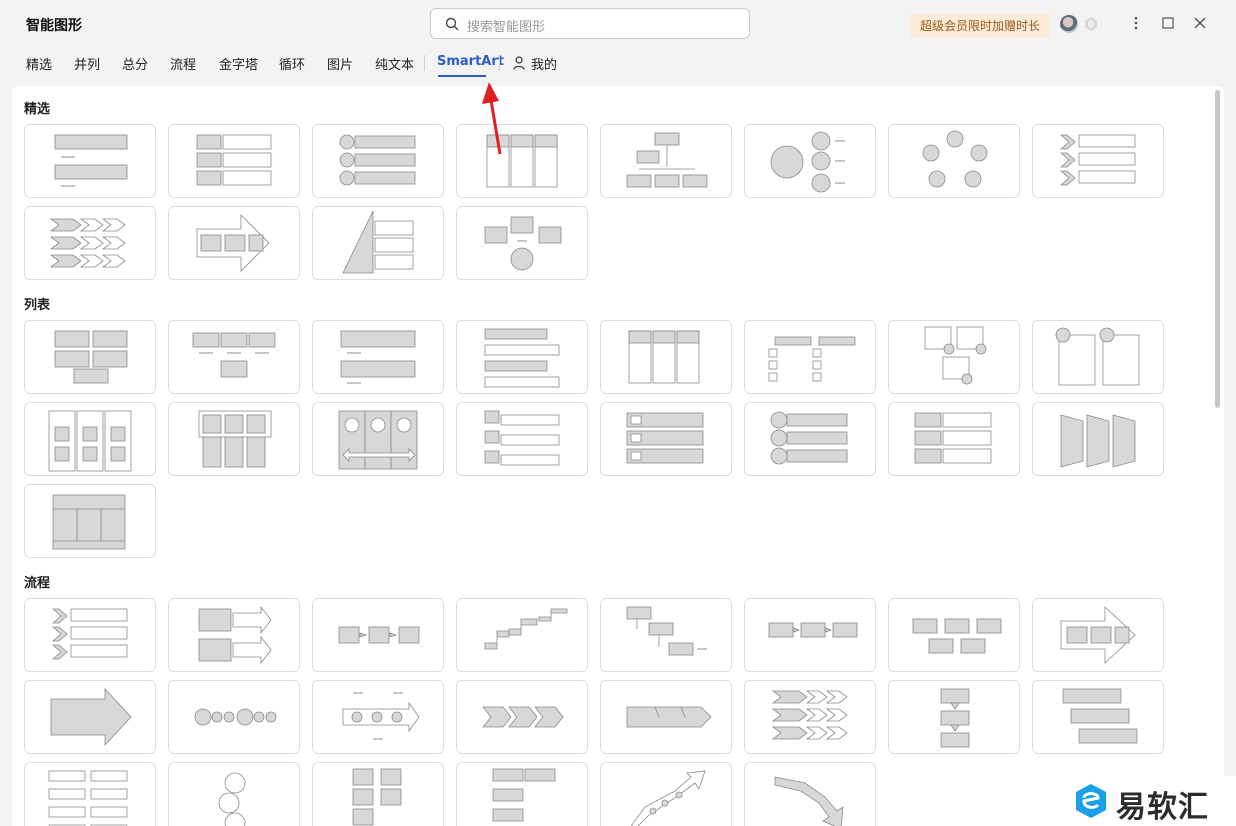 This screenshot has width=1236, height=826. What do you see at coordinates (135, 63) in the screenshot?
I see `tab-hierarchy: 总分` at bounding box center [135, 63].